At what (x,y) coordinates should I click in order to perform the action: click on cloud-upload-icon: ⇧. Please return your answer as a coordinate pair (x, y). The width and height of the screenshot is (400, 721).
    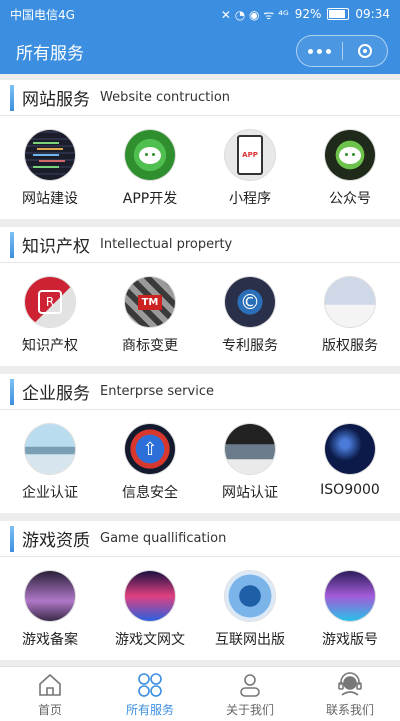
    Looking at the image, I should click on (150, 449).